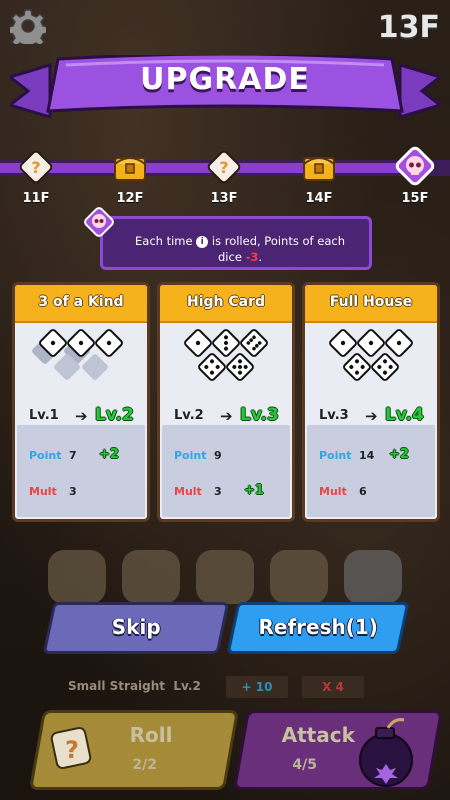  I want to click on skip-button-label: Skip, so click(136, 627).